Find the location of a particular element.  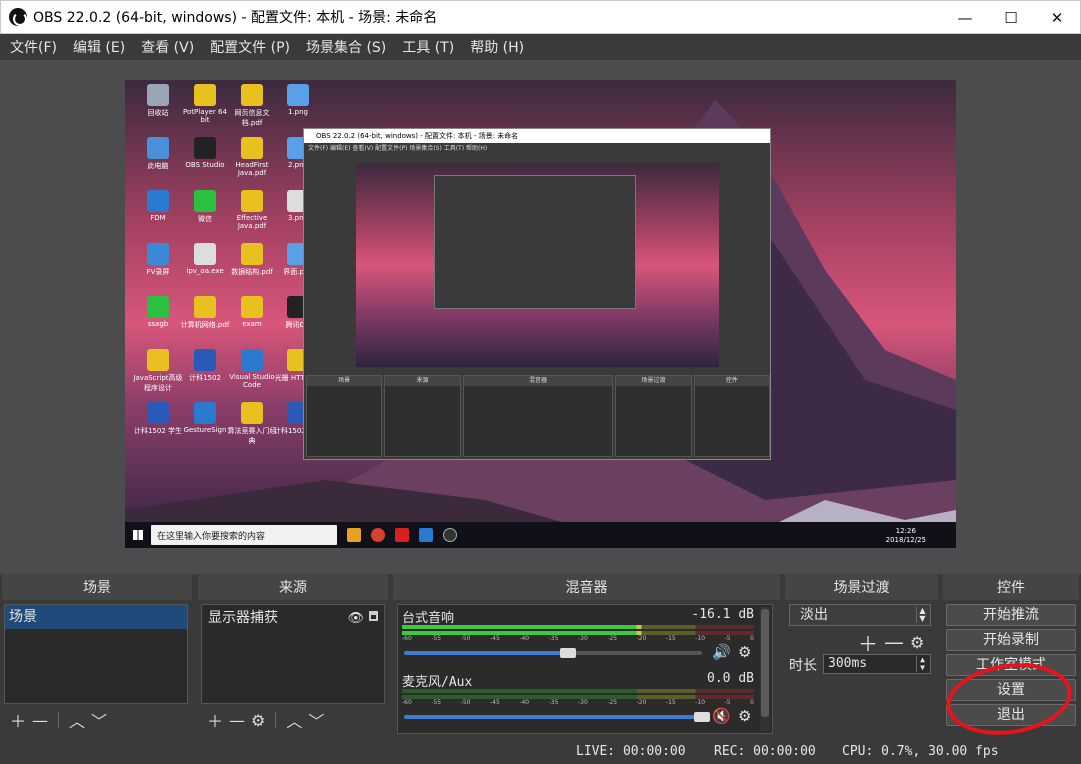

lock-icon is located at coordinates (373, 616).